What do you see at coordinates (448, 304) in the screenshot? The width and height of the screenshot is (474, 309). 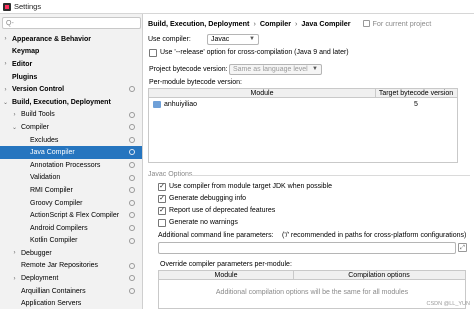 I see `watermark: CSDN @LL_YUN` at bounding box center [448, 304].